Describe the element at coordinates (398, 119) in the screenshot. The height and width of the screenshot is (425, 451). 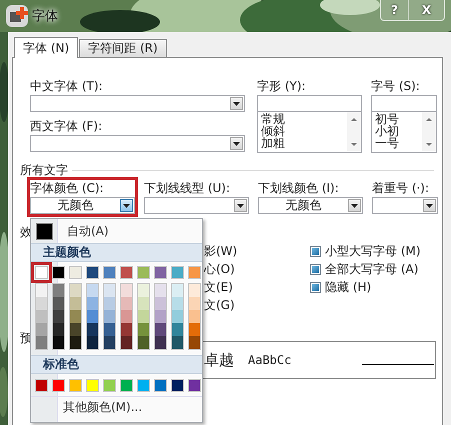
I see `list-item: 初号` at that location.